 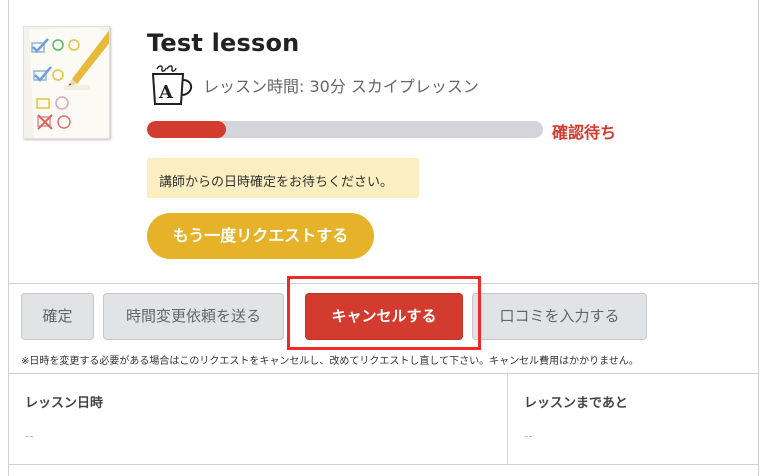 I want to click on confirm-button: 確定, so click(x=57, y=316).